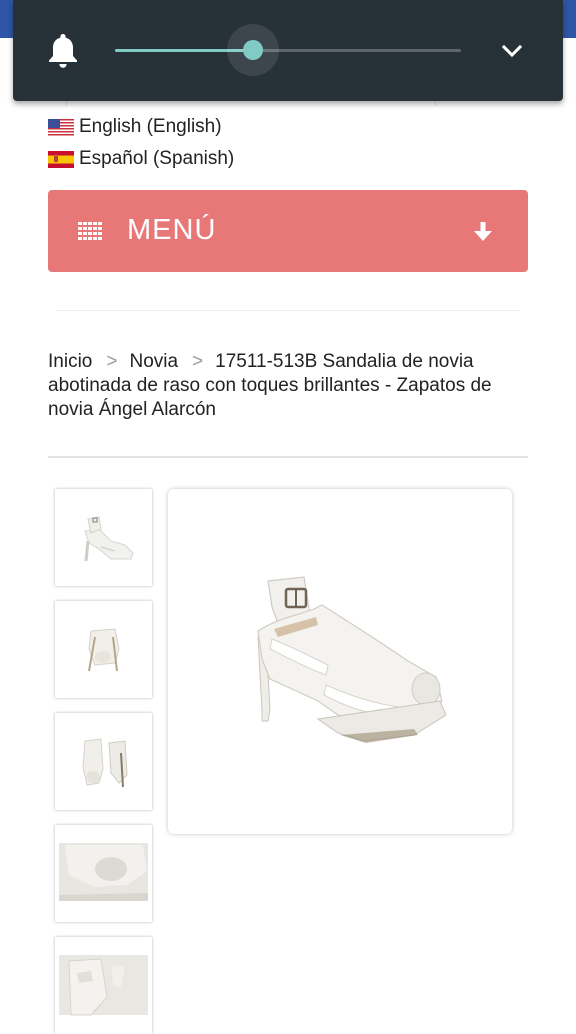 The width and height of the screenshot is (576, 1034). What do you see at coordinates (512, 51) in the screenshot?
I see `chevron-down-icon` at bounding box center [512, 51].